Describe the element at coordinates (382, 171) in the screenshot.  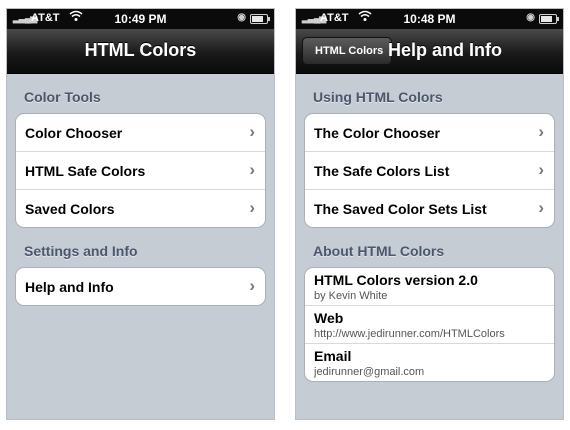
I see `row-label: The Safe Colors List` at that location.